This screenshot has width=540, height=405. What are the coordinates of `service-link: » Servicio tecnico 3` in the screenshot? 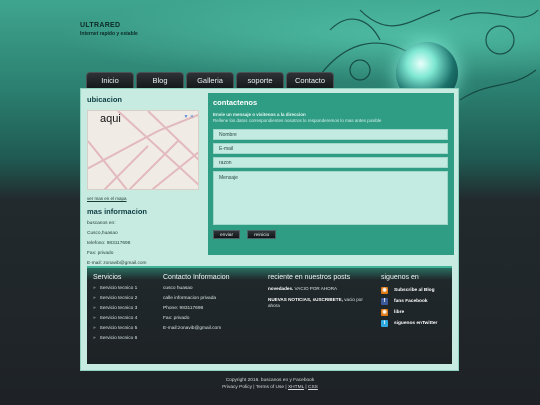 It's located at (126, 308).